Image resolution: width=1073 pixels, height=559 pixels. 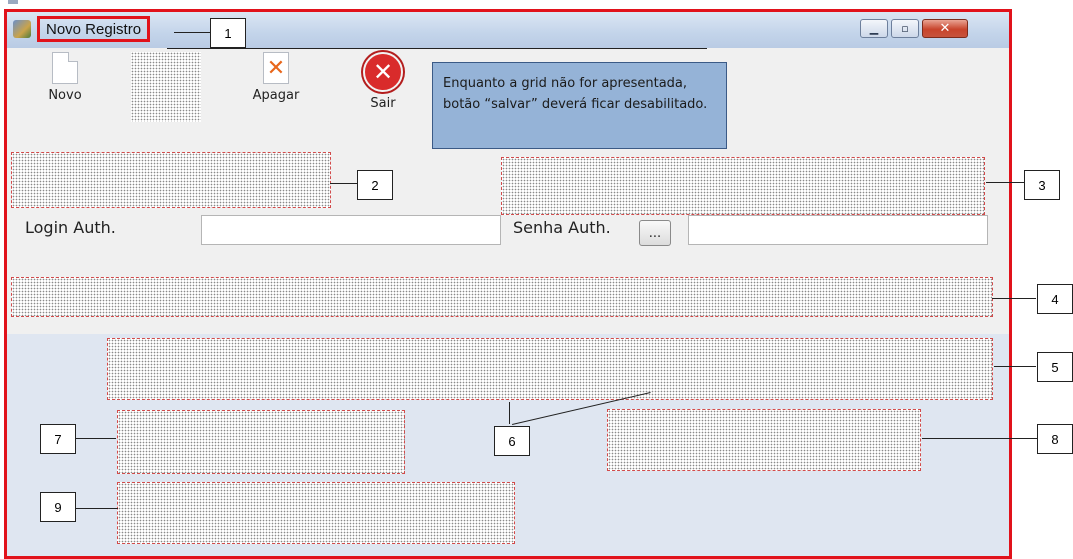 What do you see at coordinates (94, 29) in the screenshot?
I see `window-title: Novo Registro` at bounding box center [94, 29].